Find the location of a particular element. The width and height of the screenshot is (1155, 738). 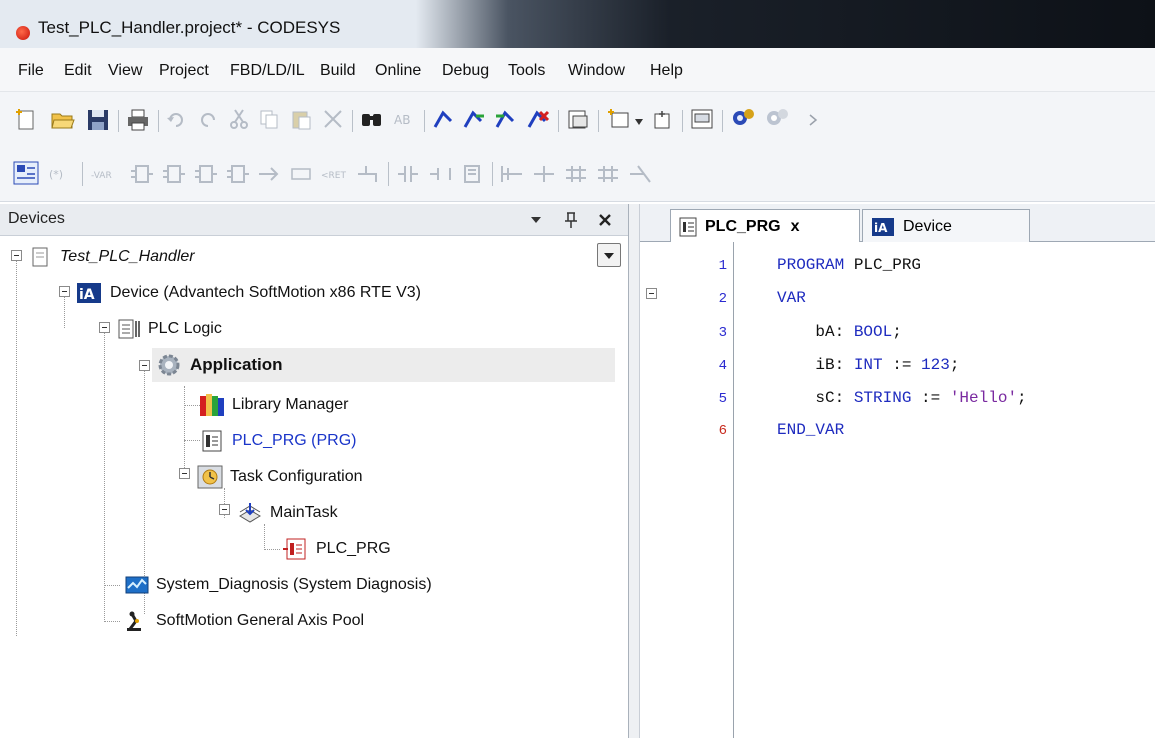

insert-box-en-icon is located at coordinates (174, 174).